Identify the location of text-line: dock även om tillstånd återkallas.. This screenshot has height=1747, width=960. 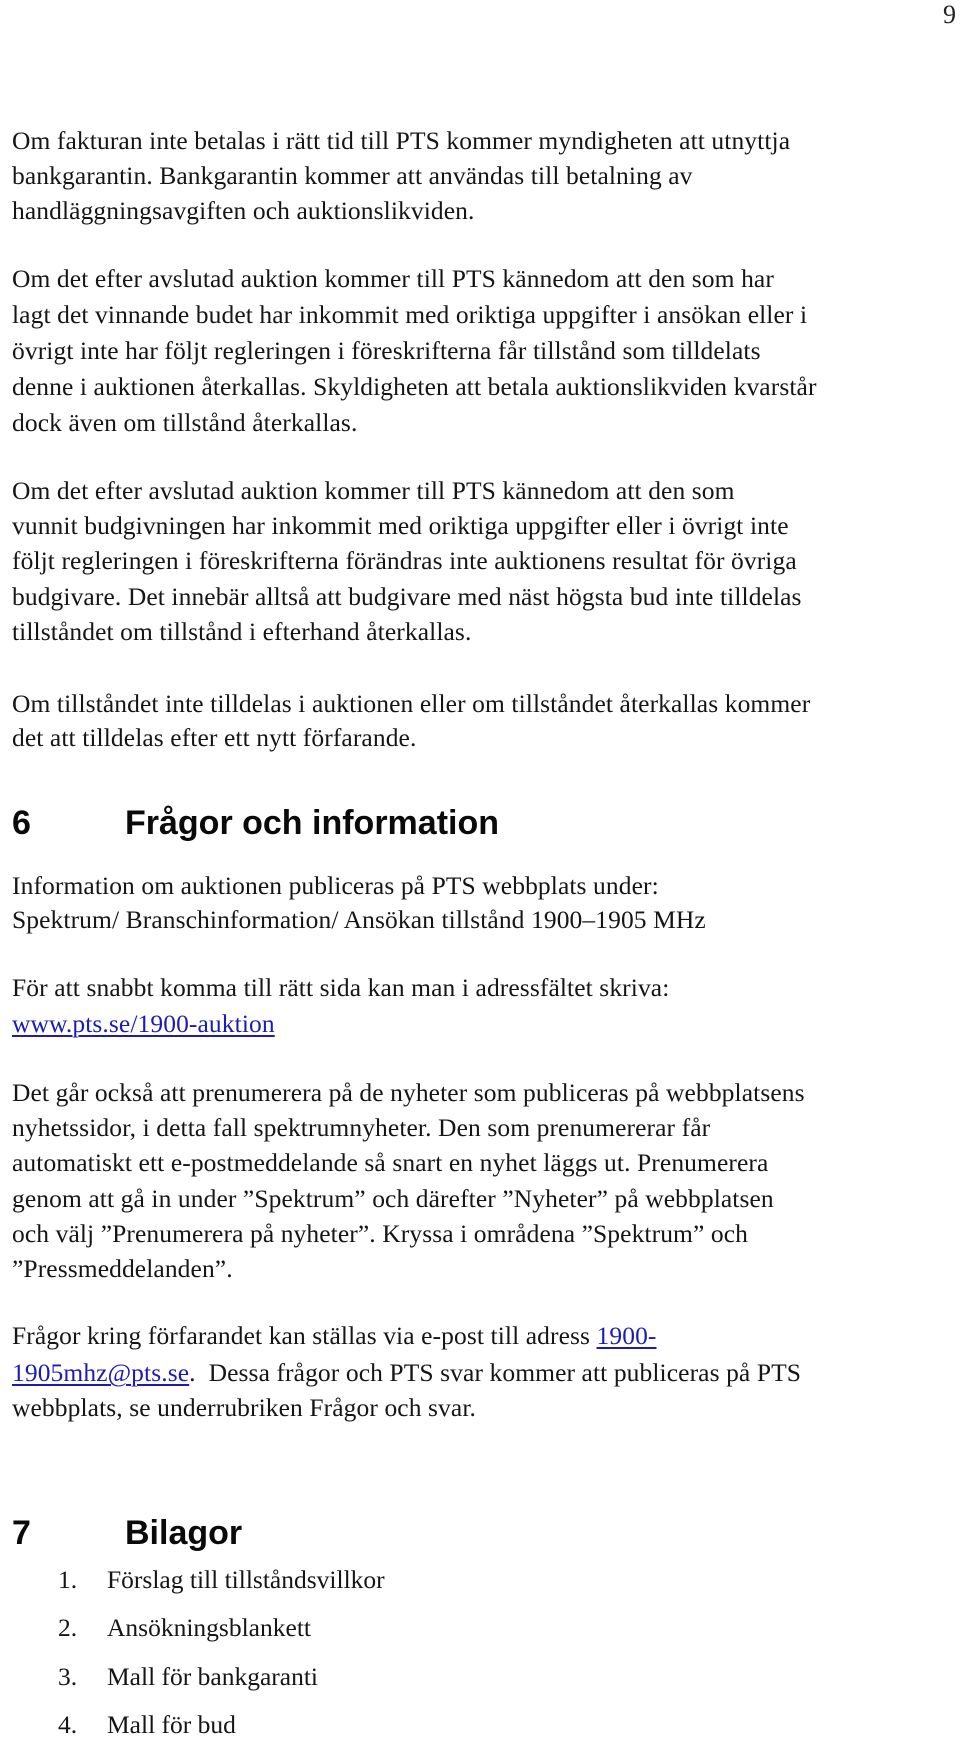
(185, 422).